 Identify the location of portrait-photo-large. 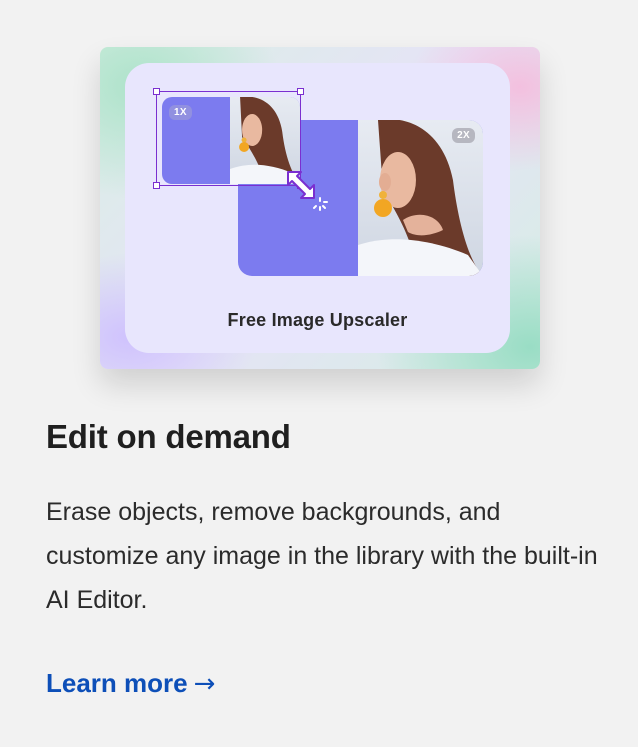
(420, 198).